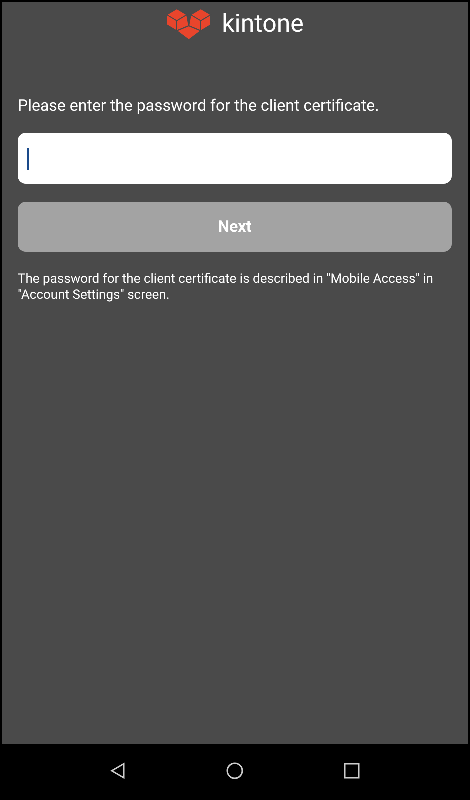  I want to click on help-text: The password for the client certificate is described in "Mobile Access" in "Account Settings" screen., so click(226, 288).